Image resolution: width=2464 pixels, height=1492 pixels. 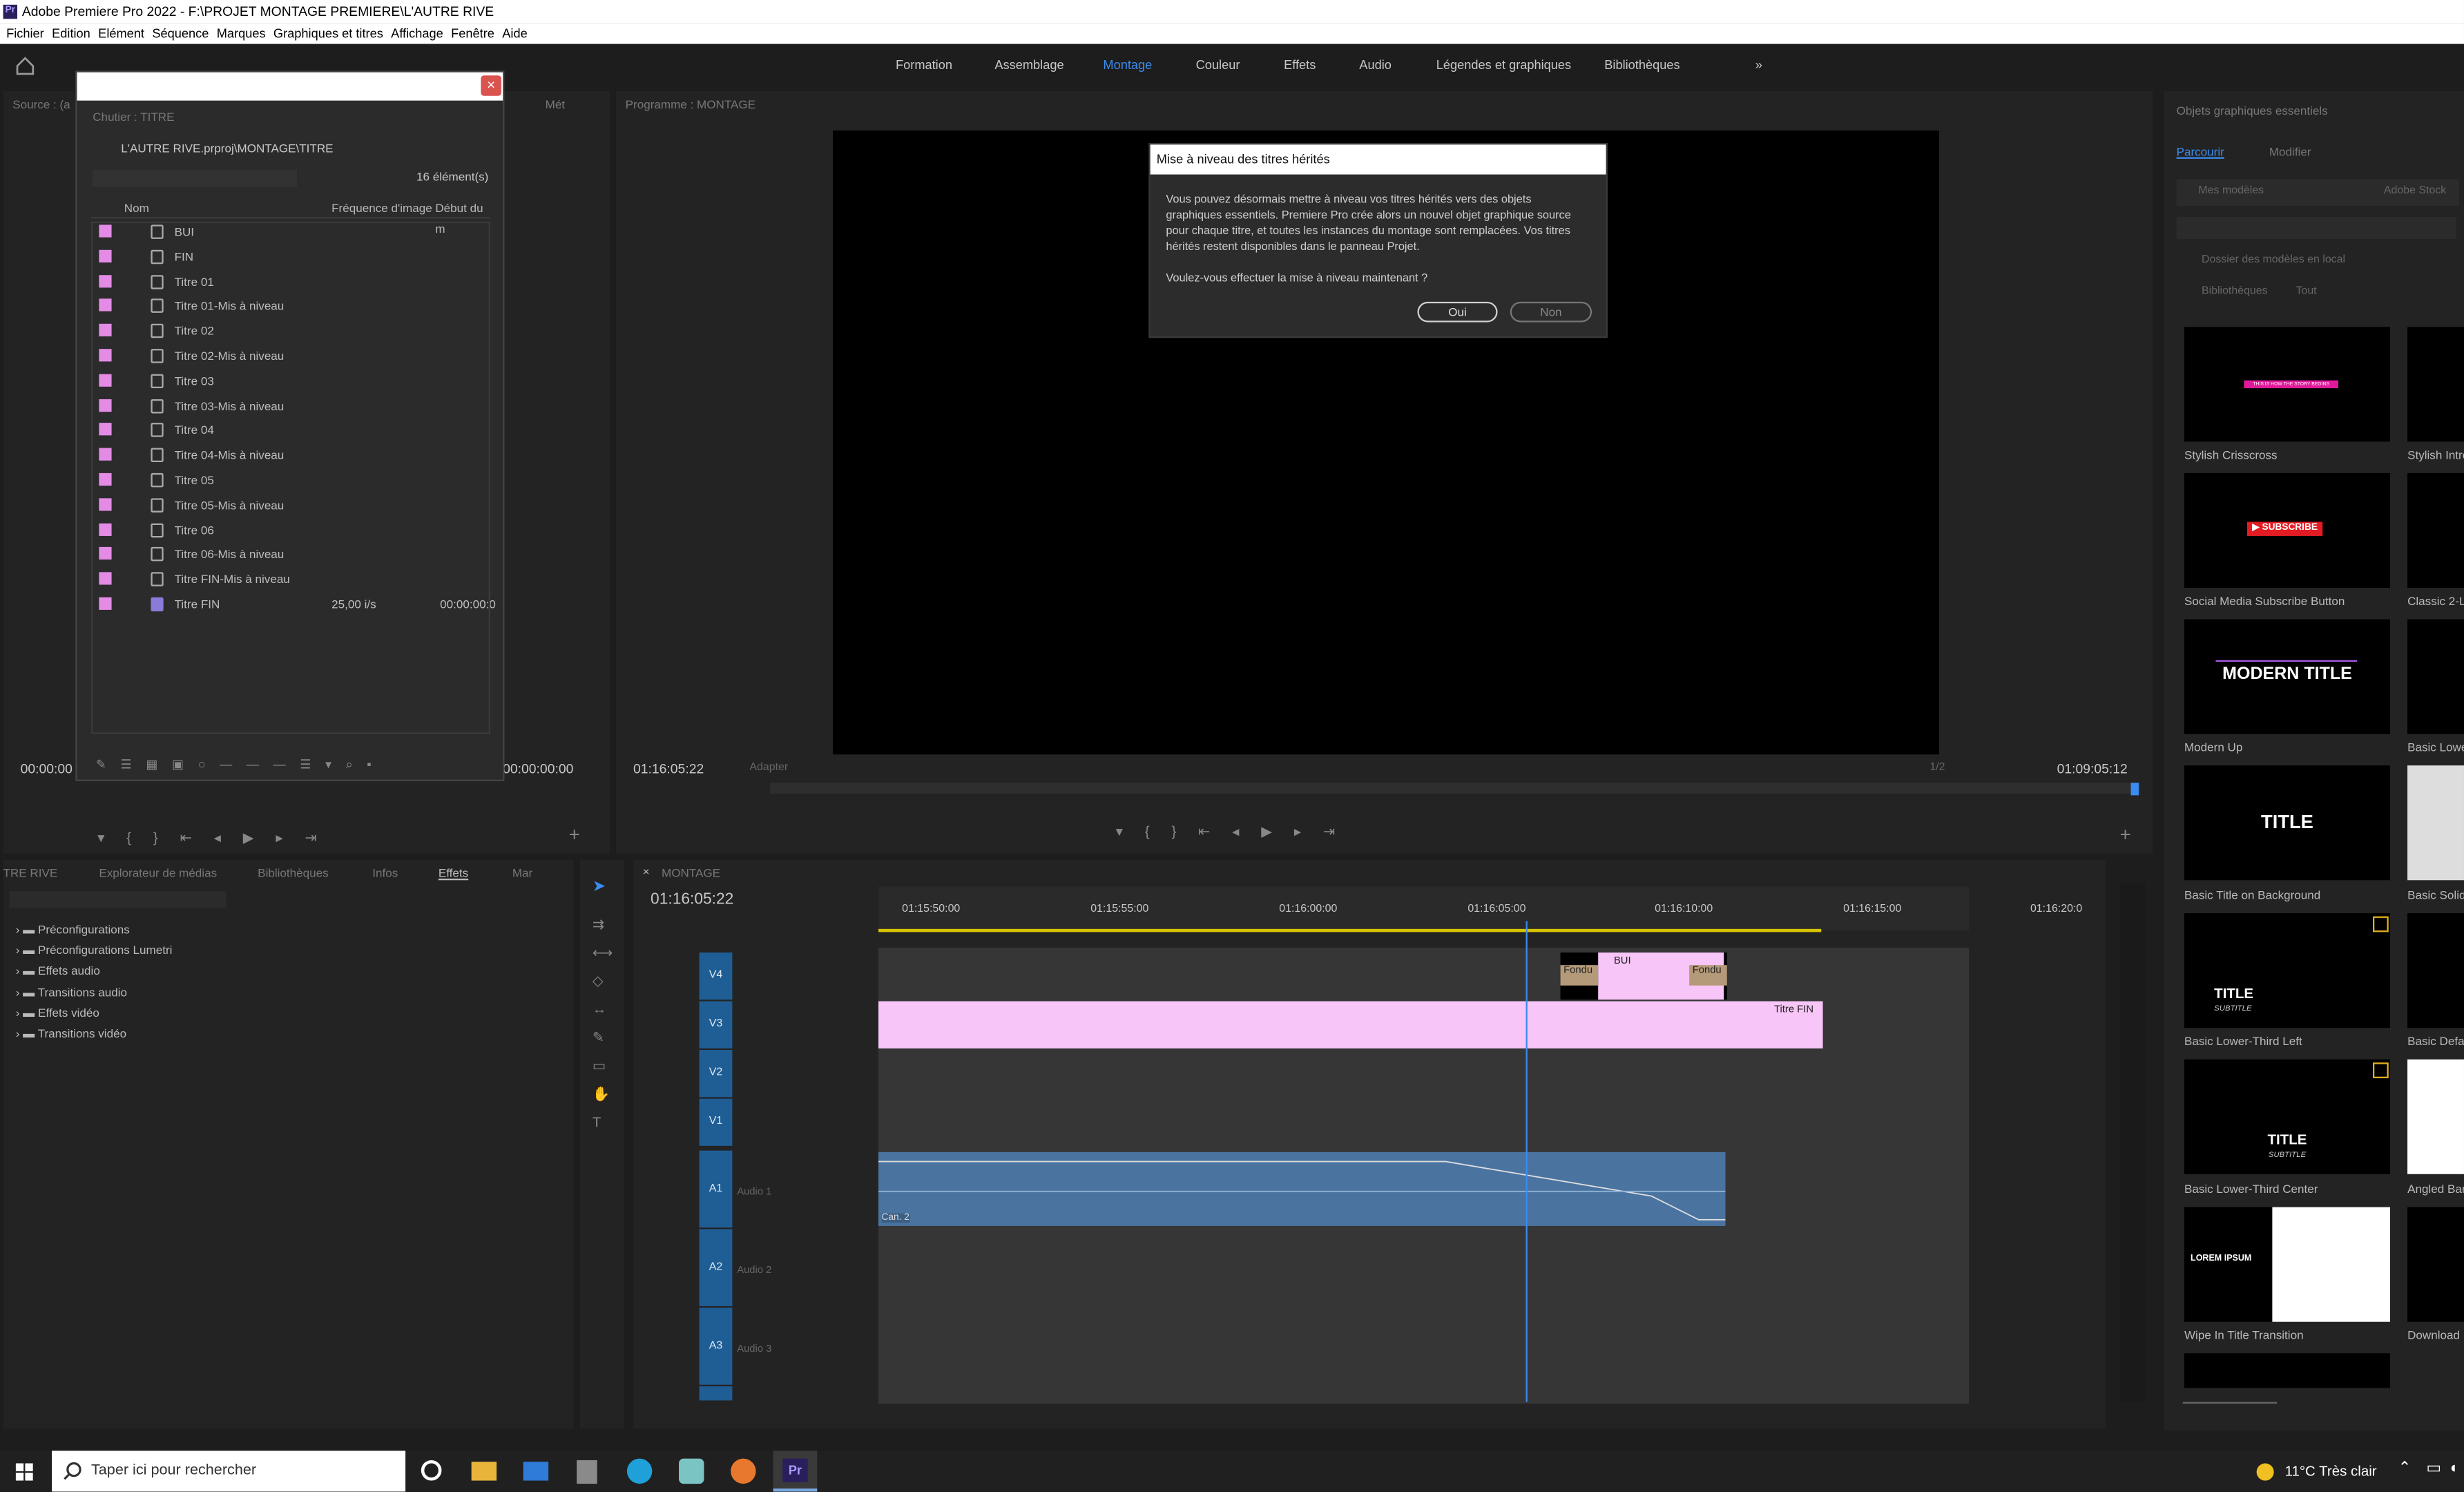 I want to click on transition-fondu-out: Fondu, so click(x=1708, y=976).